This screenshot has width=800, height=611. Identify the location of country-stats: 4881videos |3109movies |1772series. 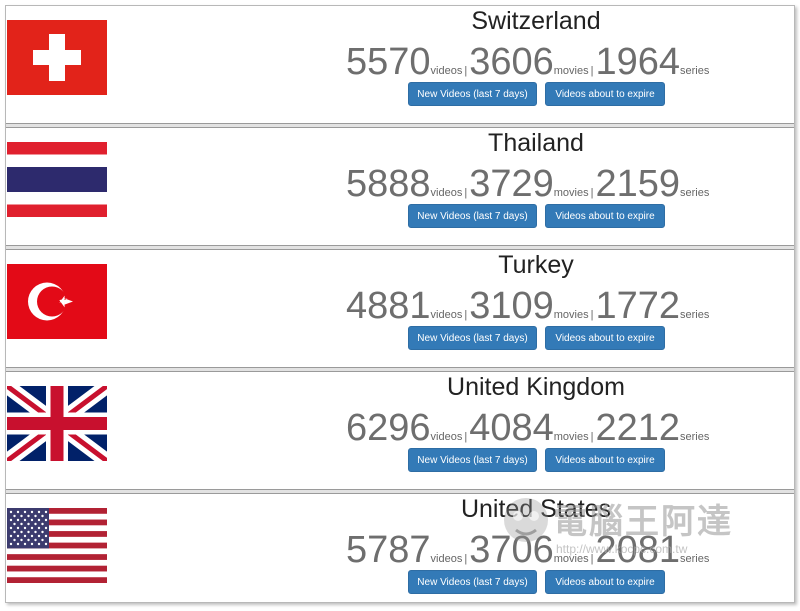
(527, 306).